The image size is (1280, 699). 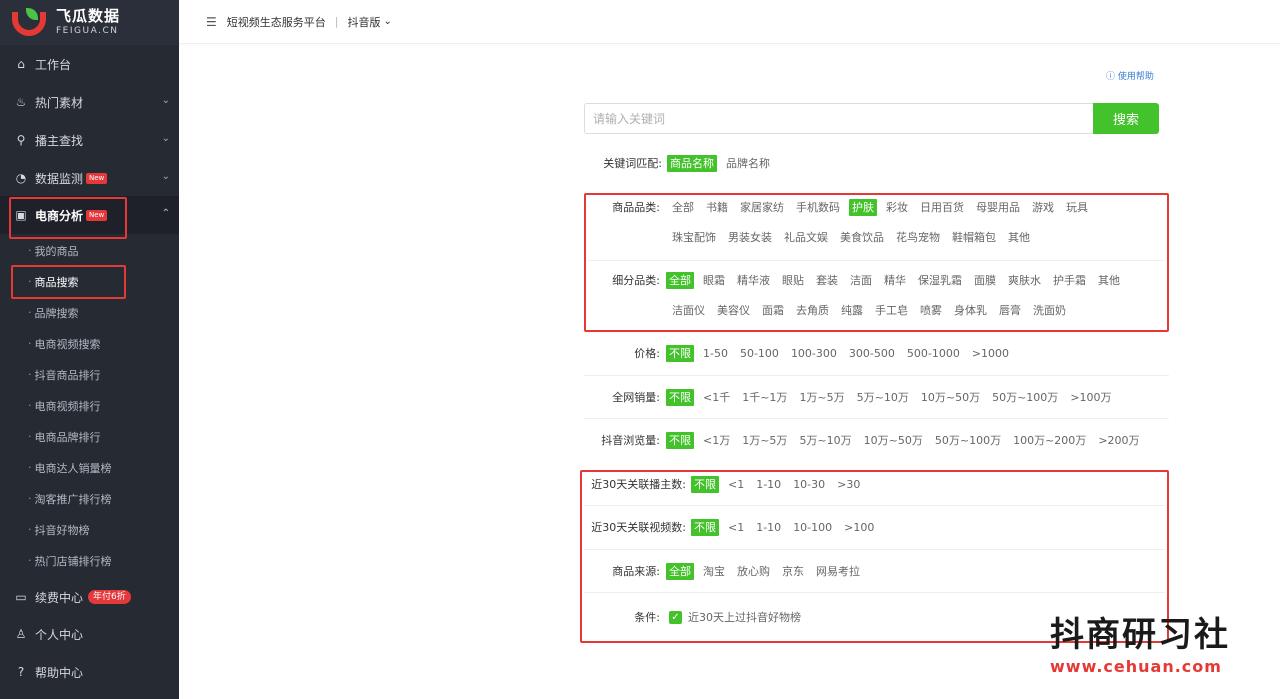 What do you see at coordinates (89, 102) in the screenshot?
I see `sidebar-item-hot-materials: ♨ 热门素材 ⌄` at bounding box center [89, 102].